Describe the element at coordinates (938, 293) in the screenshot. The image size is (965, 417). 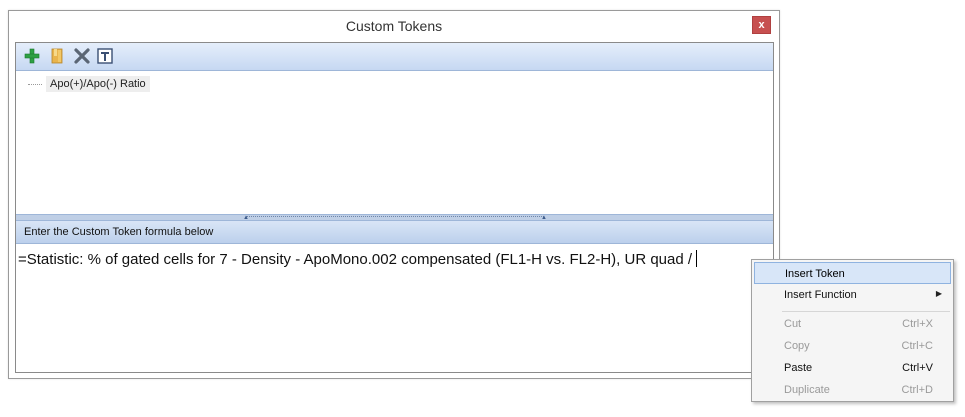
I see `submenu-arrow-icon: ▶` at that location.